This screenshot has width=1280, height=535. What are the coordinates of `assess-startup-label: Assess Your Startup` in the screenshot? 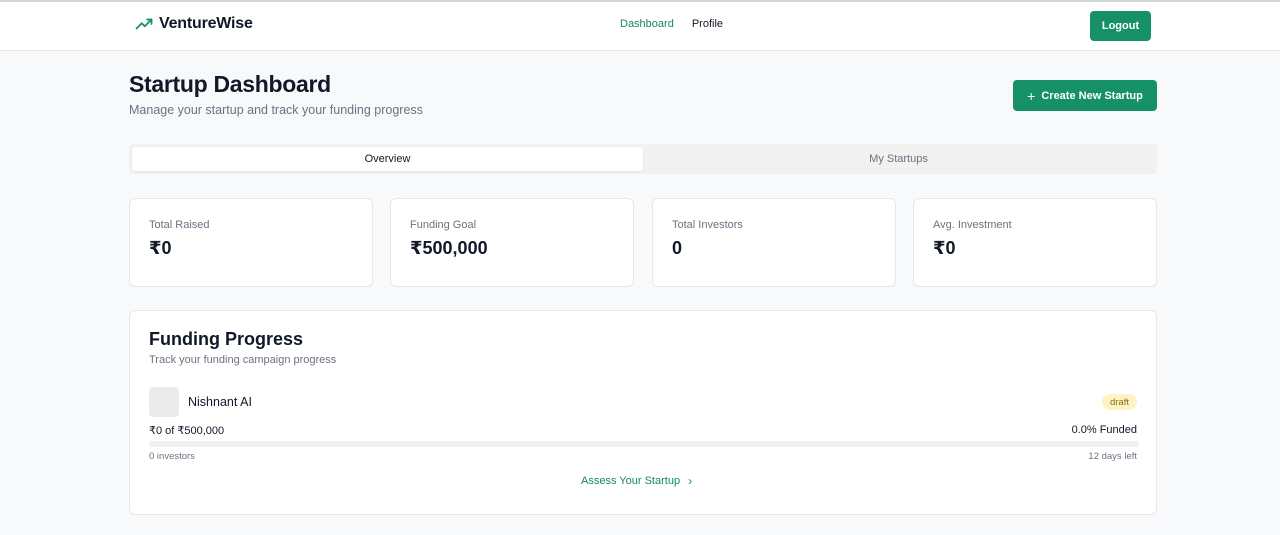 It's located at (631, 481).